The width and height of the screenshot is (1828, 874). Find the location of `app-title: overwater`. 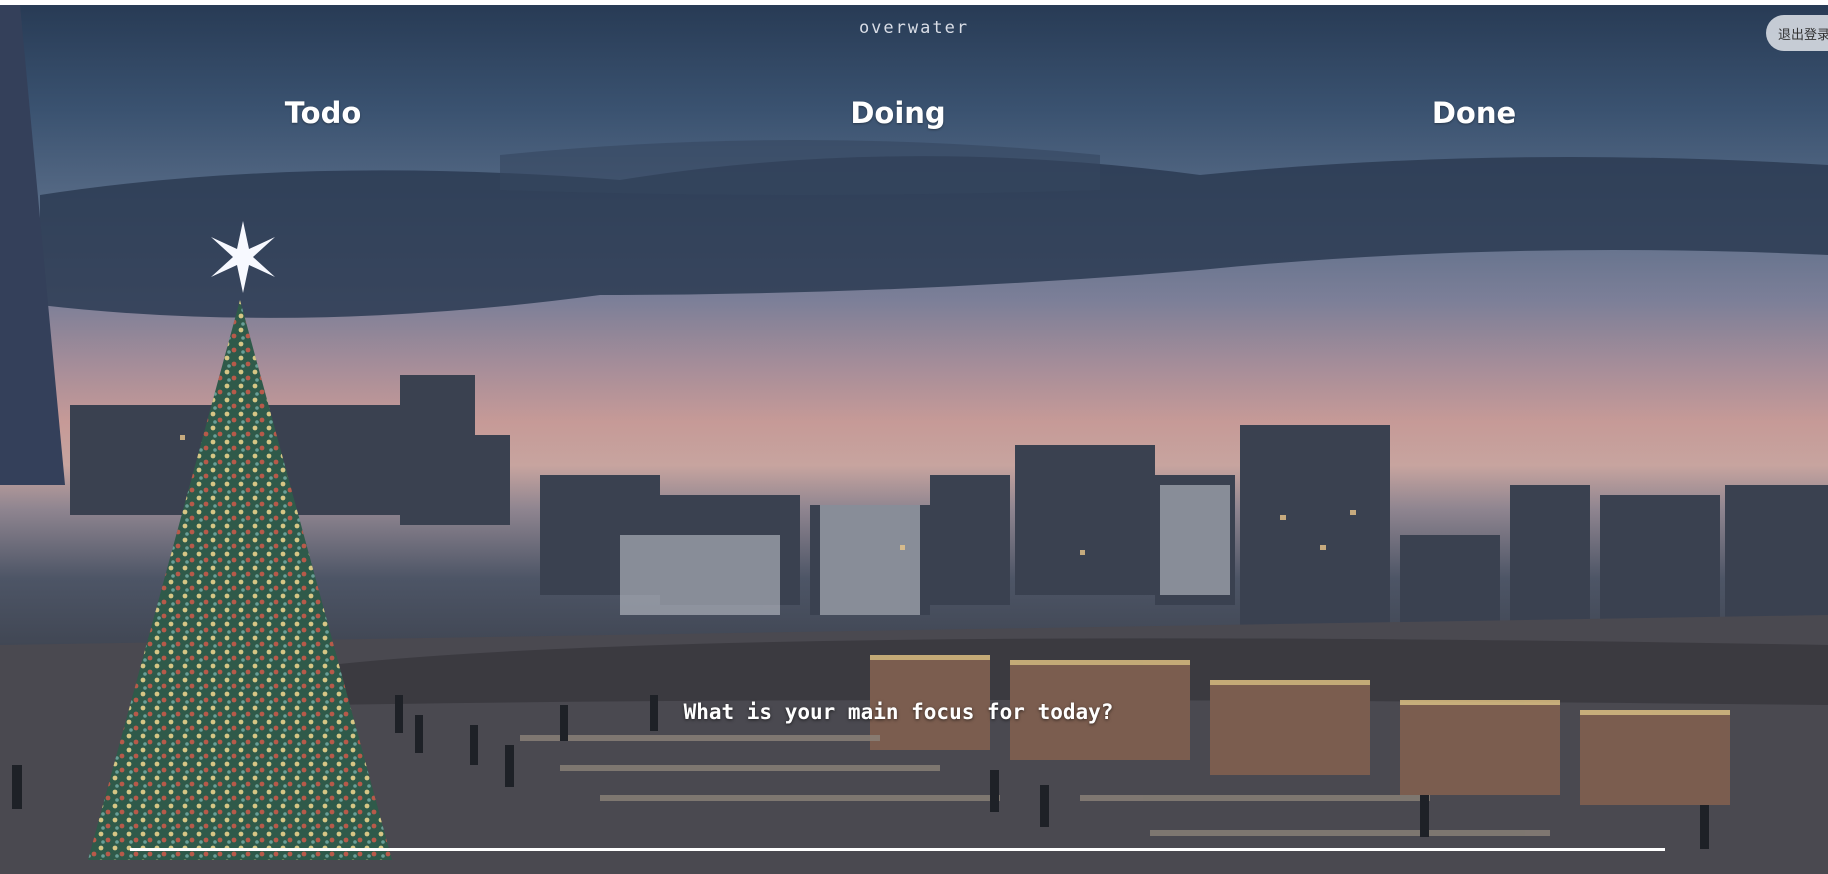

app-title: overwater is located at coordinates (914, 28).